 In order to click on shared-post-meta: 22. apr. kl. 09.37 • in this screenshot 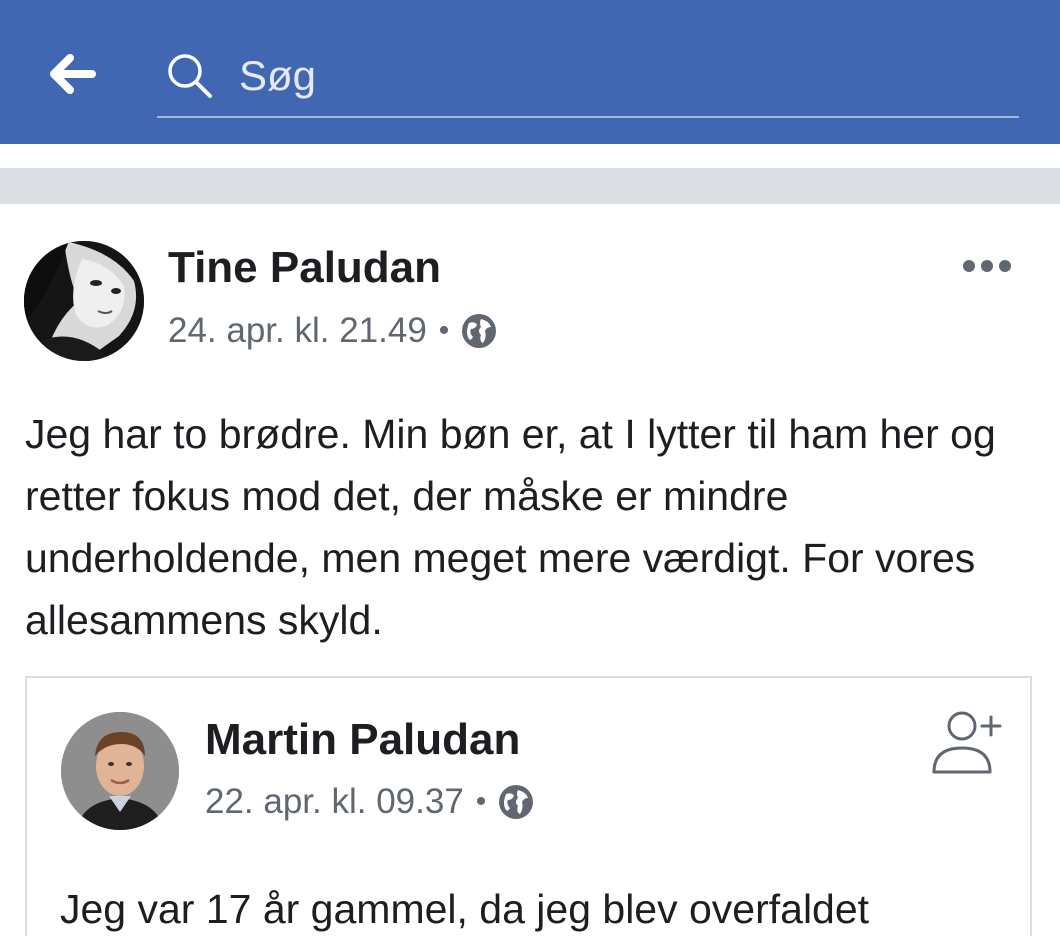, I will do `click(369, 802)`.